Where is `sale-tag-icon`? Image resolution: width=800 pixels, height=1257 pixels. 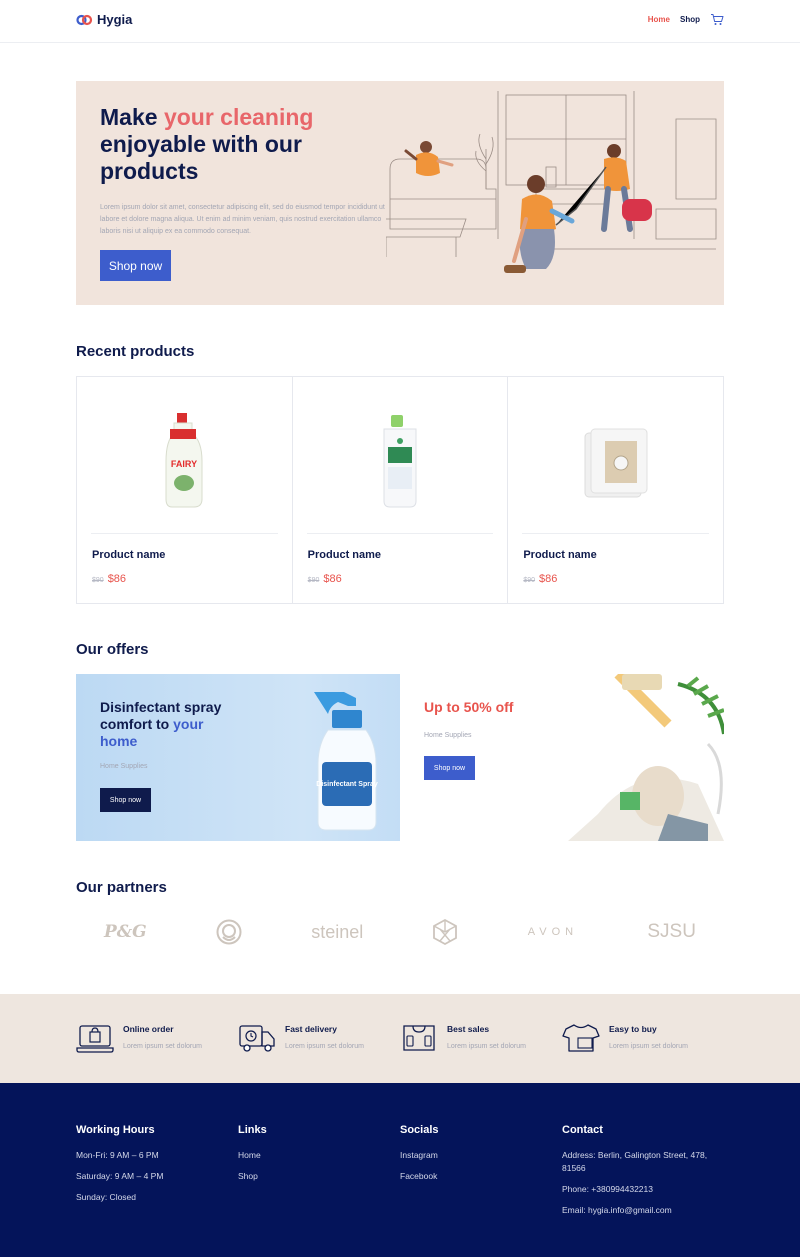 sale-tag-icon is located at coordinates (419, 1038).